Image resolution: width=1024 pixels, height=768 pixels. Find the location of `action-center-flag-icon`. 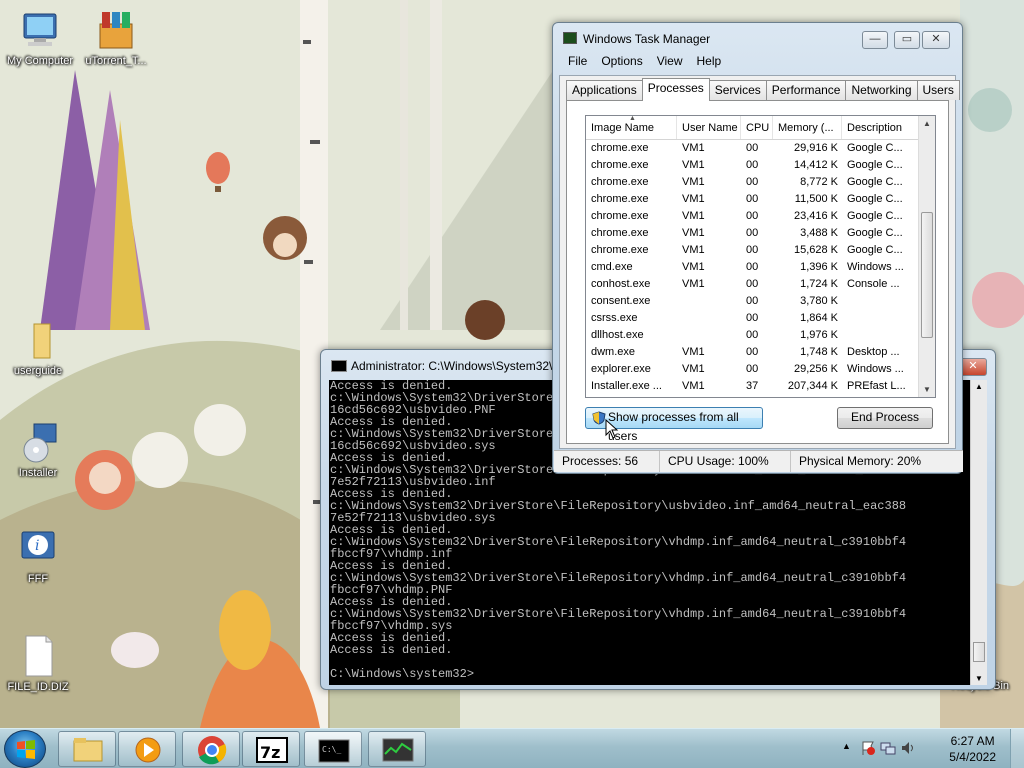

action-center-flag-icon is located at coordinates (868, 748).